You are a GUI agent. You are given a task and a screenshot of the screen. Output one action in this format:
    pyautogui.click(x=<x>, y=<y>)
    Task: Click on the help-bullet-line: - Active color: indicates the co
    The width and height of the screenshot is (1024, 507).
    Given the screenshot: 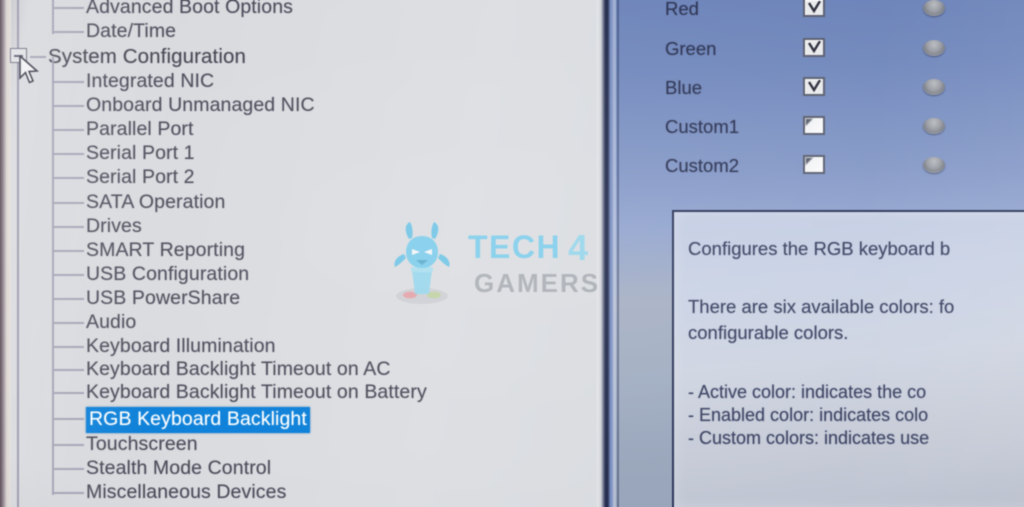 What is the action you would take?
    pyautogui.click(x=807, y=392)
    